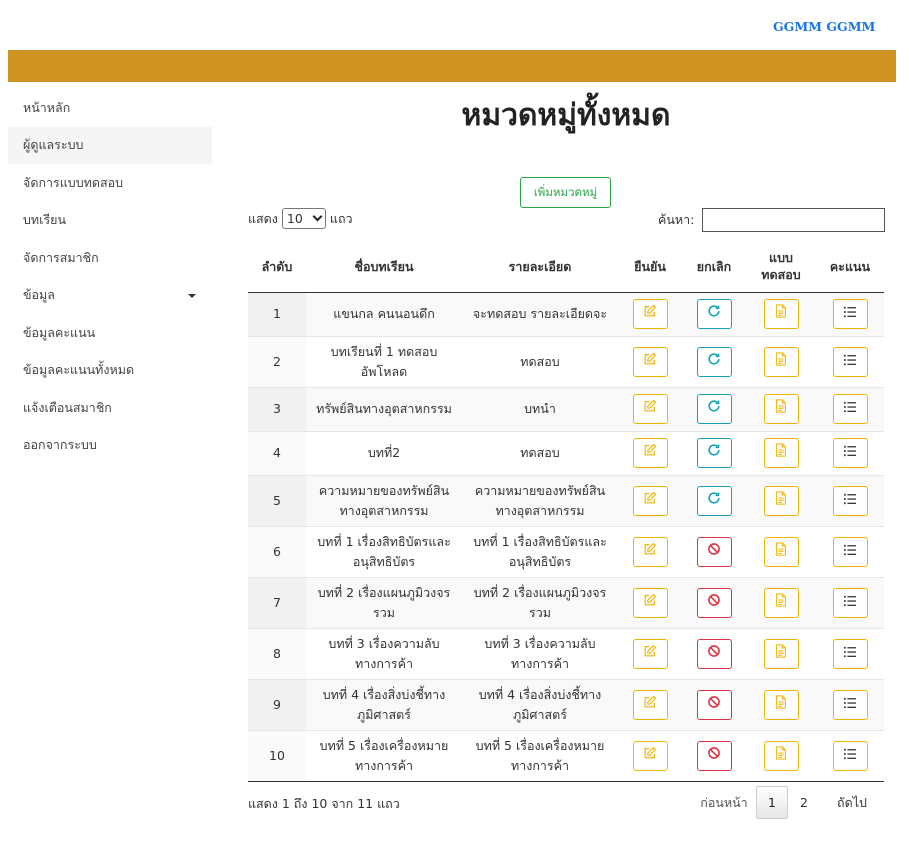  What do you see at coordinates (110, 258) in the screenshot?
I see `sidebar-item-manage-members: จัดการสมาชิก` at bounding box center [110, 258].